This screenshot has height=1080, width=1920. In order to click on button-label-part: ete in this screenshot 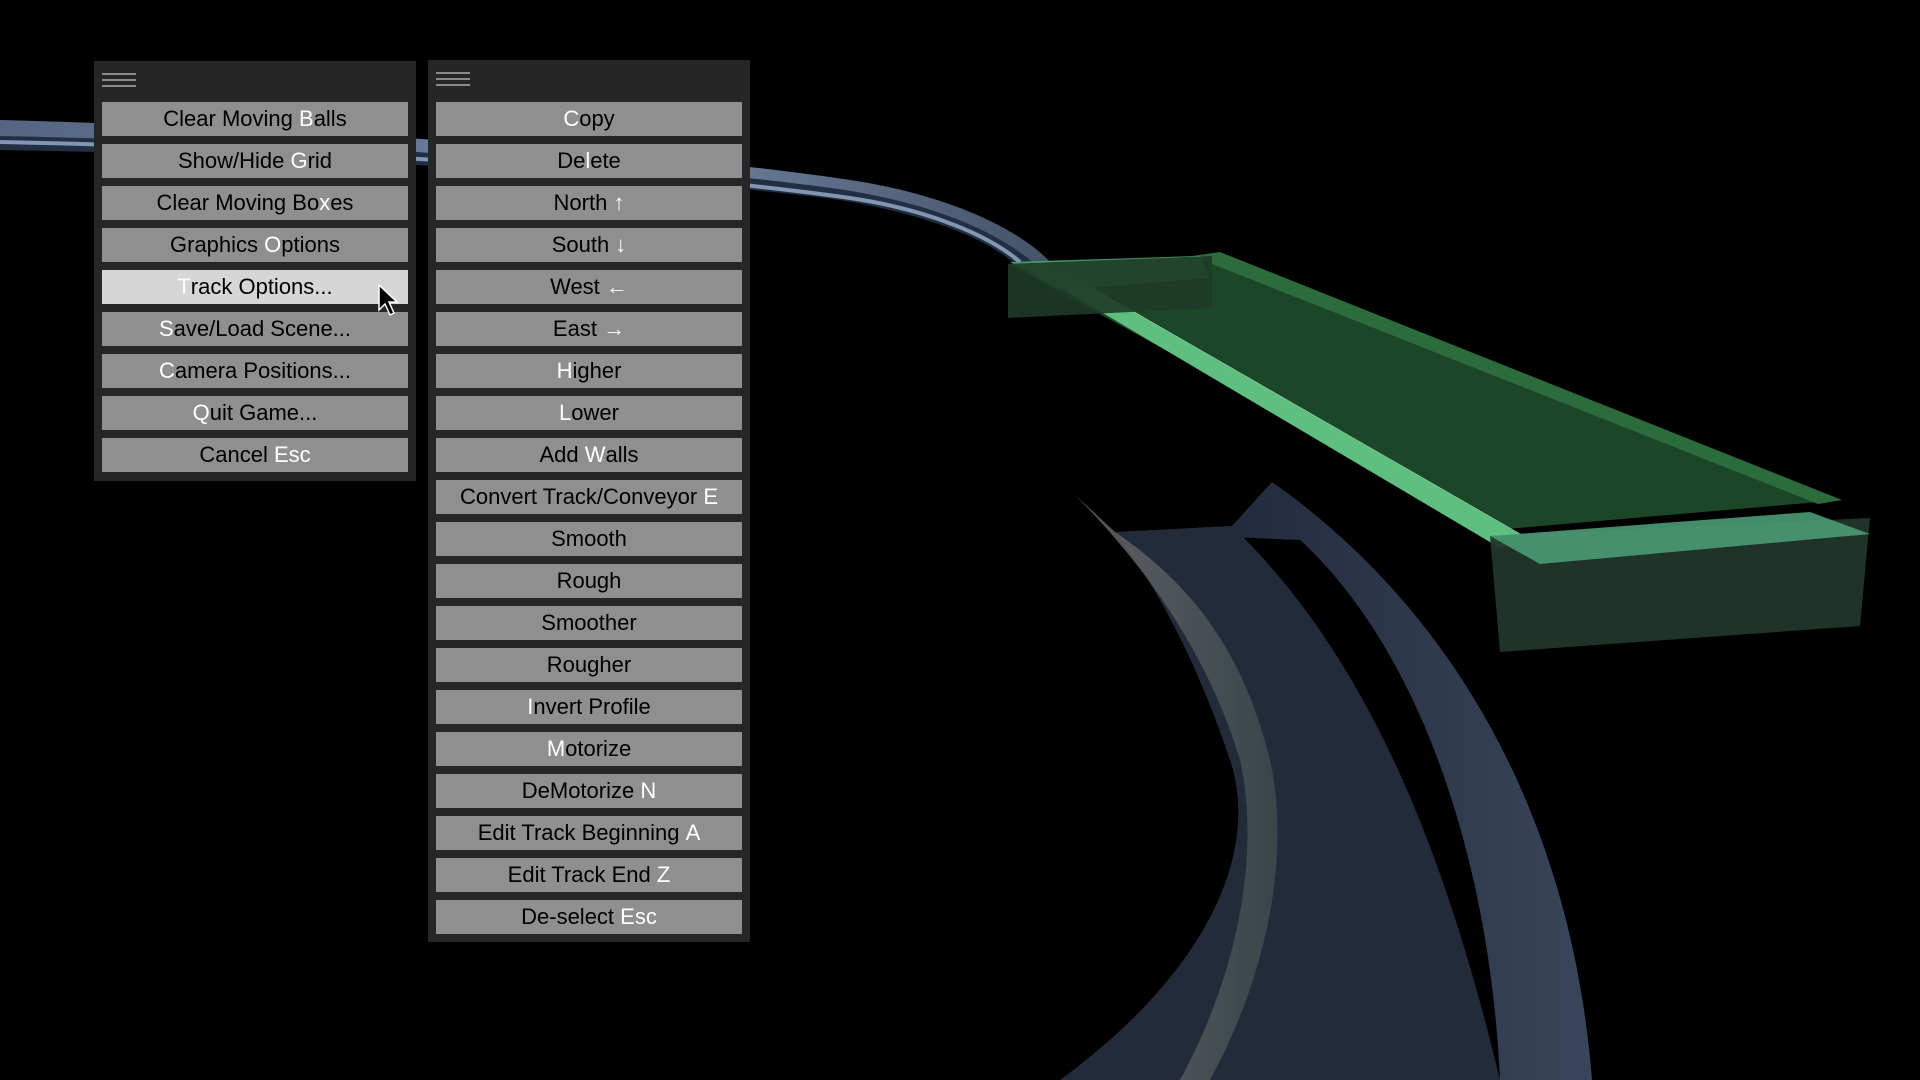, I will do `click(605, 160)`.